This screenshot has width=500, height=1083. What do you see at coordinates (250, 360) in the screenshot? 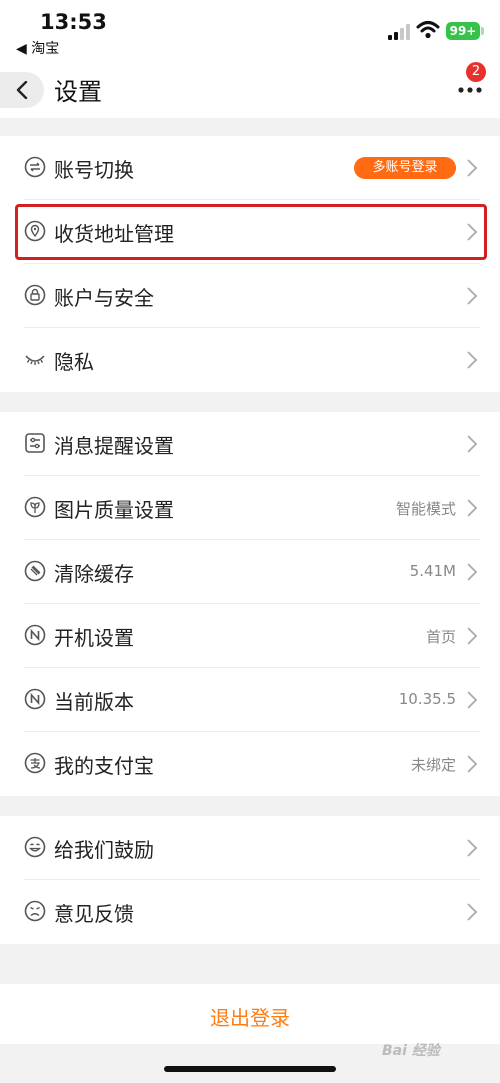
I see `settings-item-privacy: 隐私` at bounding box center [250, 360].